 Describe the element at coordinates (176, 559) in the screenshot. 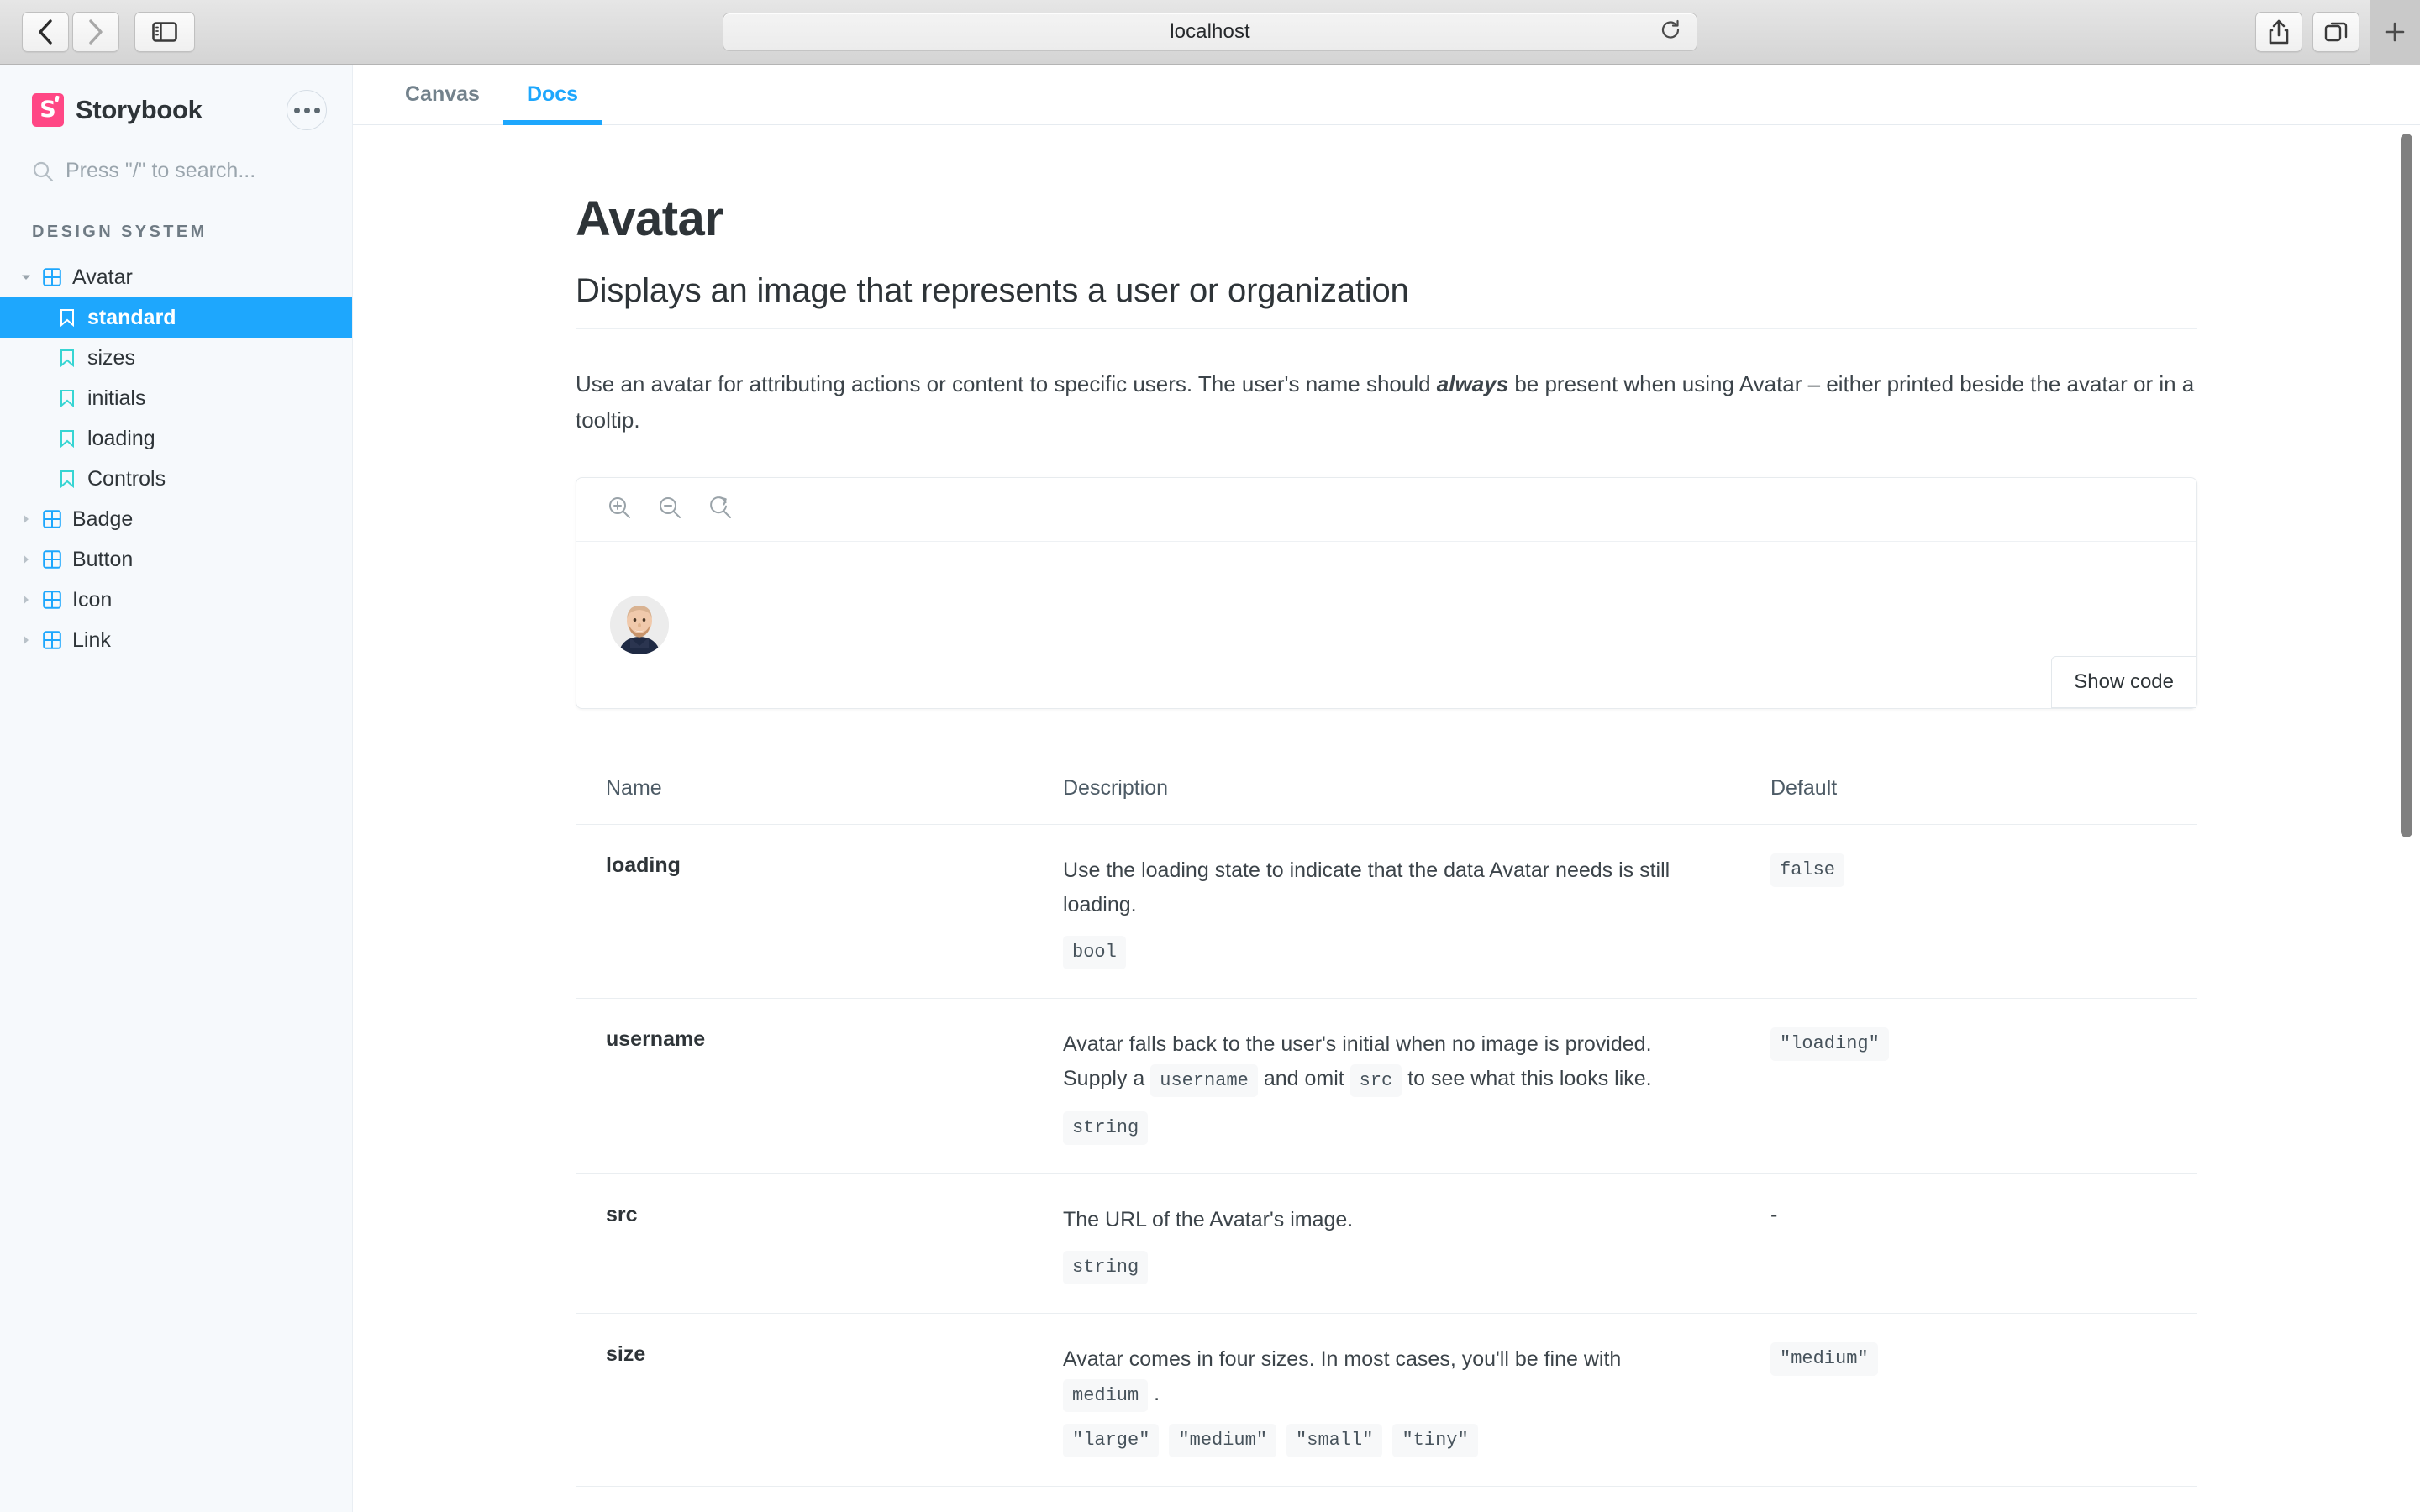

I see `tree-item-button: Button` at that location.